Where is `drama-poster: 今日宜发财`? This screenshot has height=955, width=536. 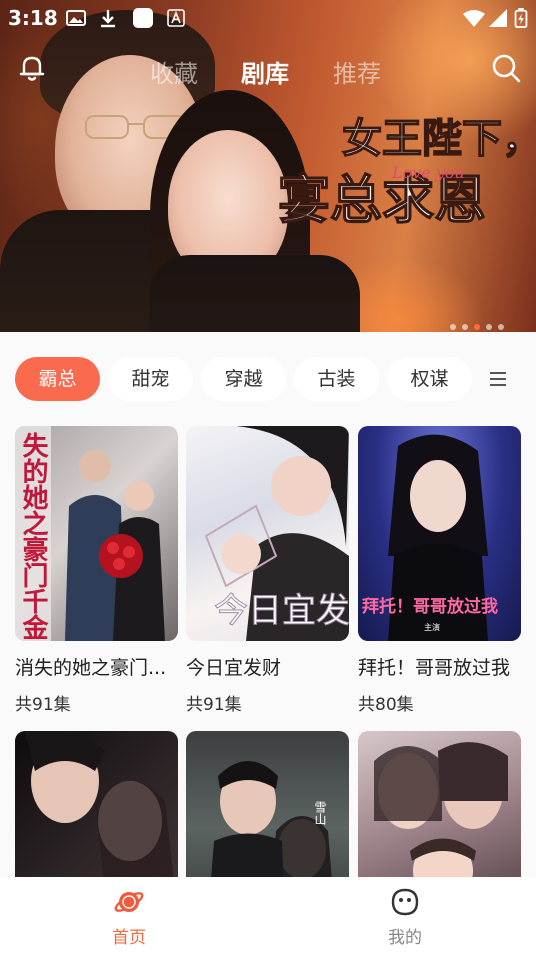 drama-poster: 今日宜发财 is located at coordinates (267, 533).